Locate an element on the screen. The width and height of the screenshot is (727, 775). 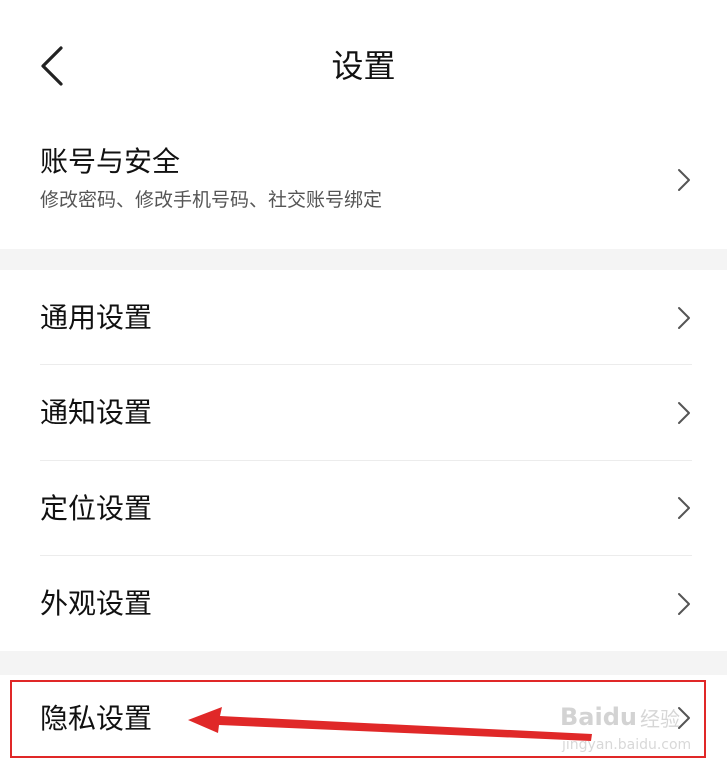
settings-item-label: 通用设置 is located at coordinates (96, 317).